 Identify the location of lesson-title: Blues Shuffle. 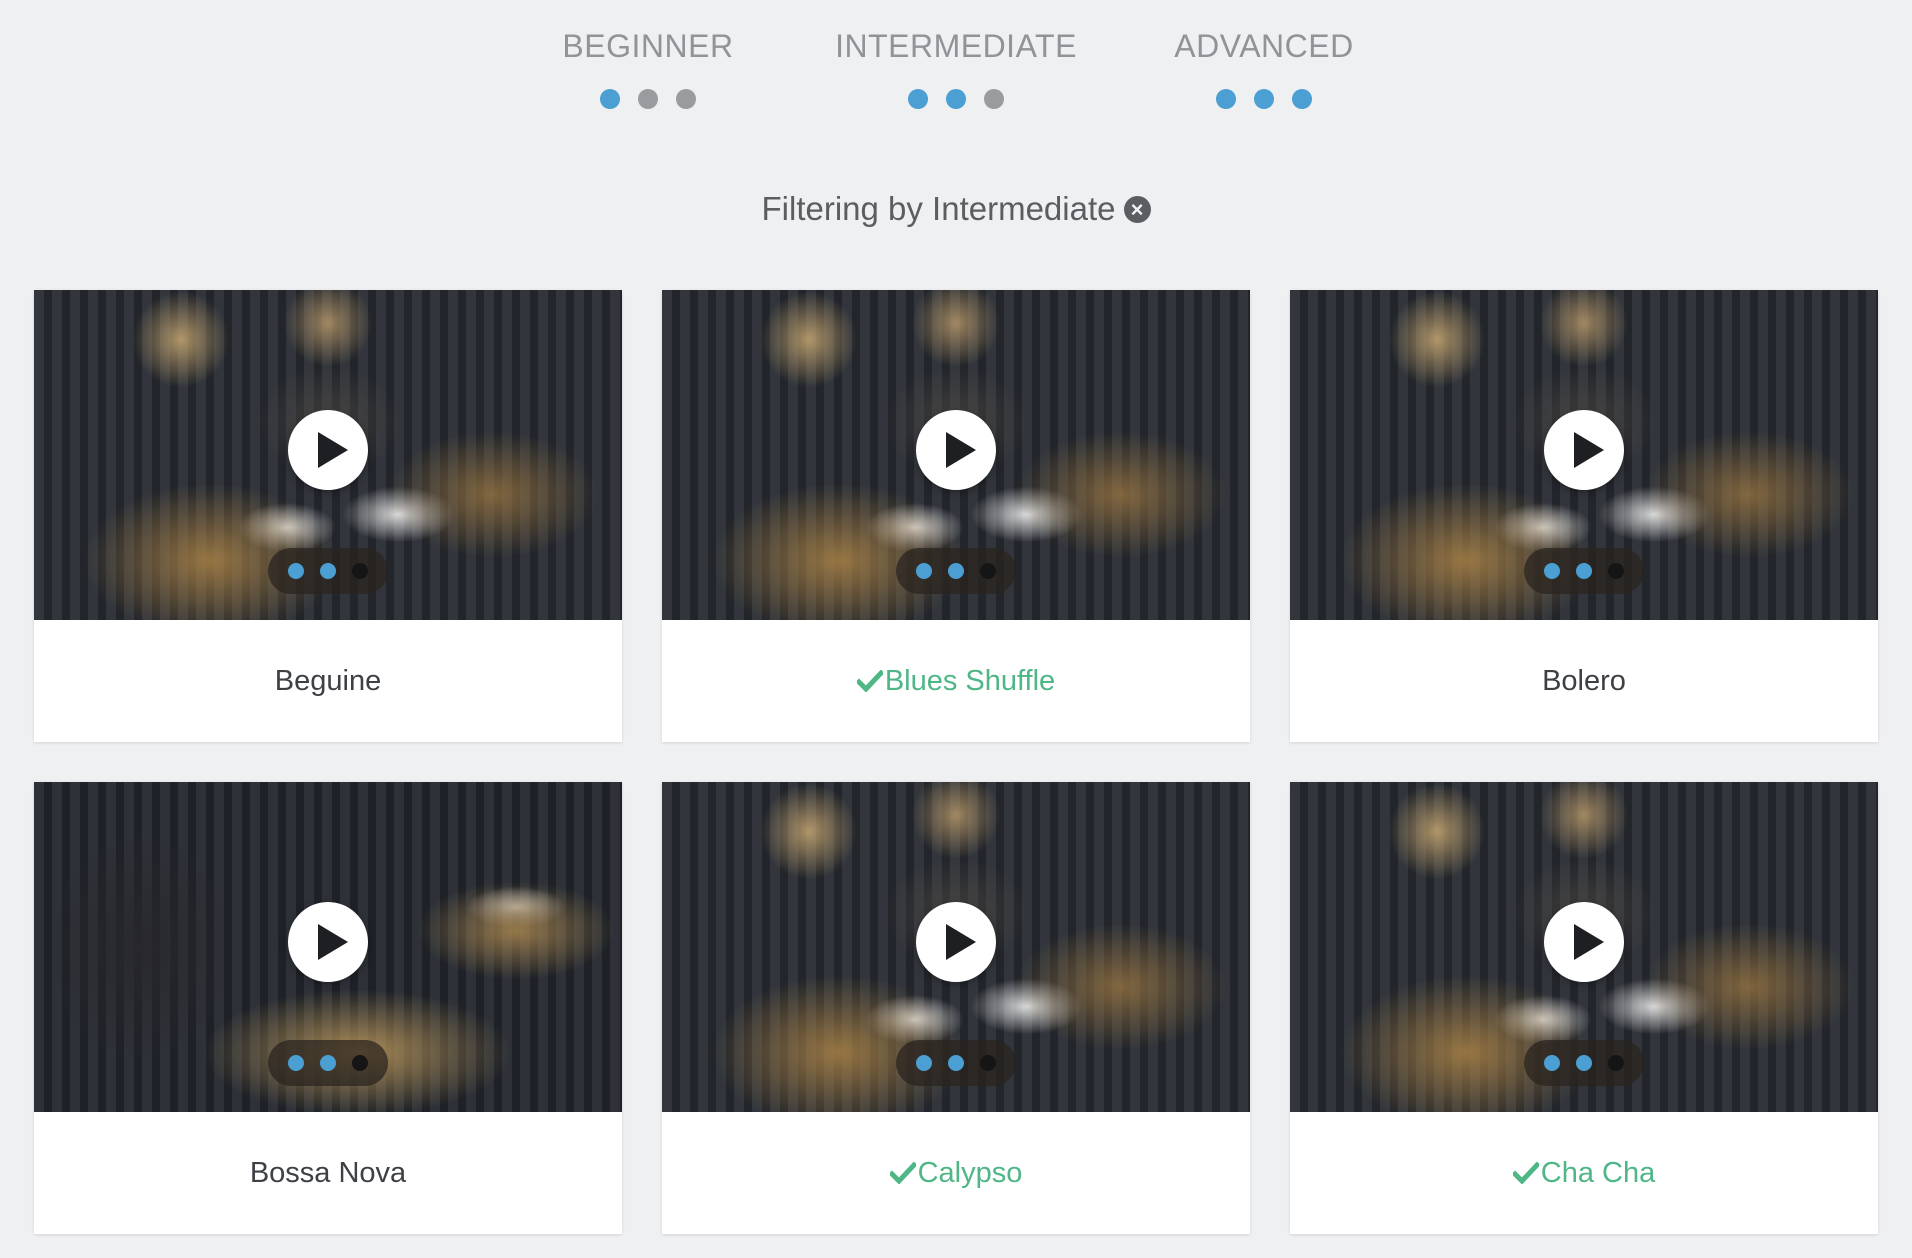
(970, 680).